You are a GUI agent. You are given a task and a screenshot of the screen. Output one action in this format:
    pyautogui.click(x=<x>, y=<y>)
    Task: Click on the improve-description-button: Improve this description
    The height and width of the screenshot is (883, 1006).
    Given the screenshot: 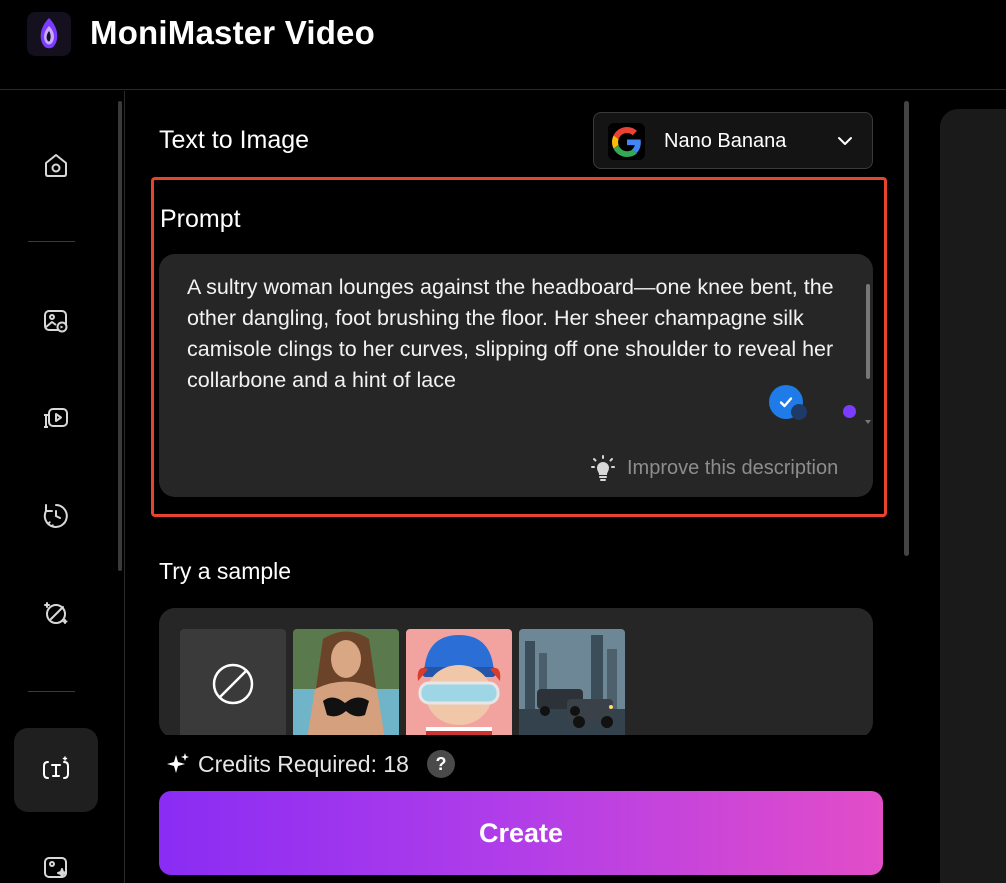 What is the action you would take?
    pyautogui.click(x=714, y=468)
    